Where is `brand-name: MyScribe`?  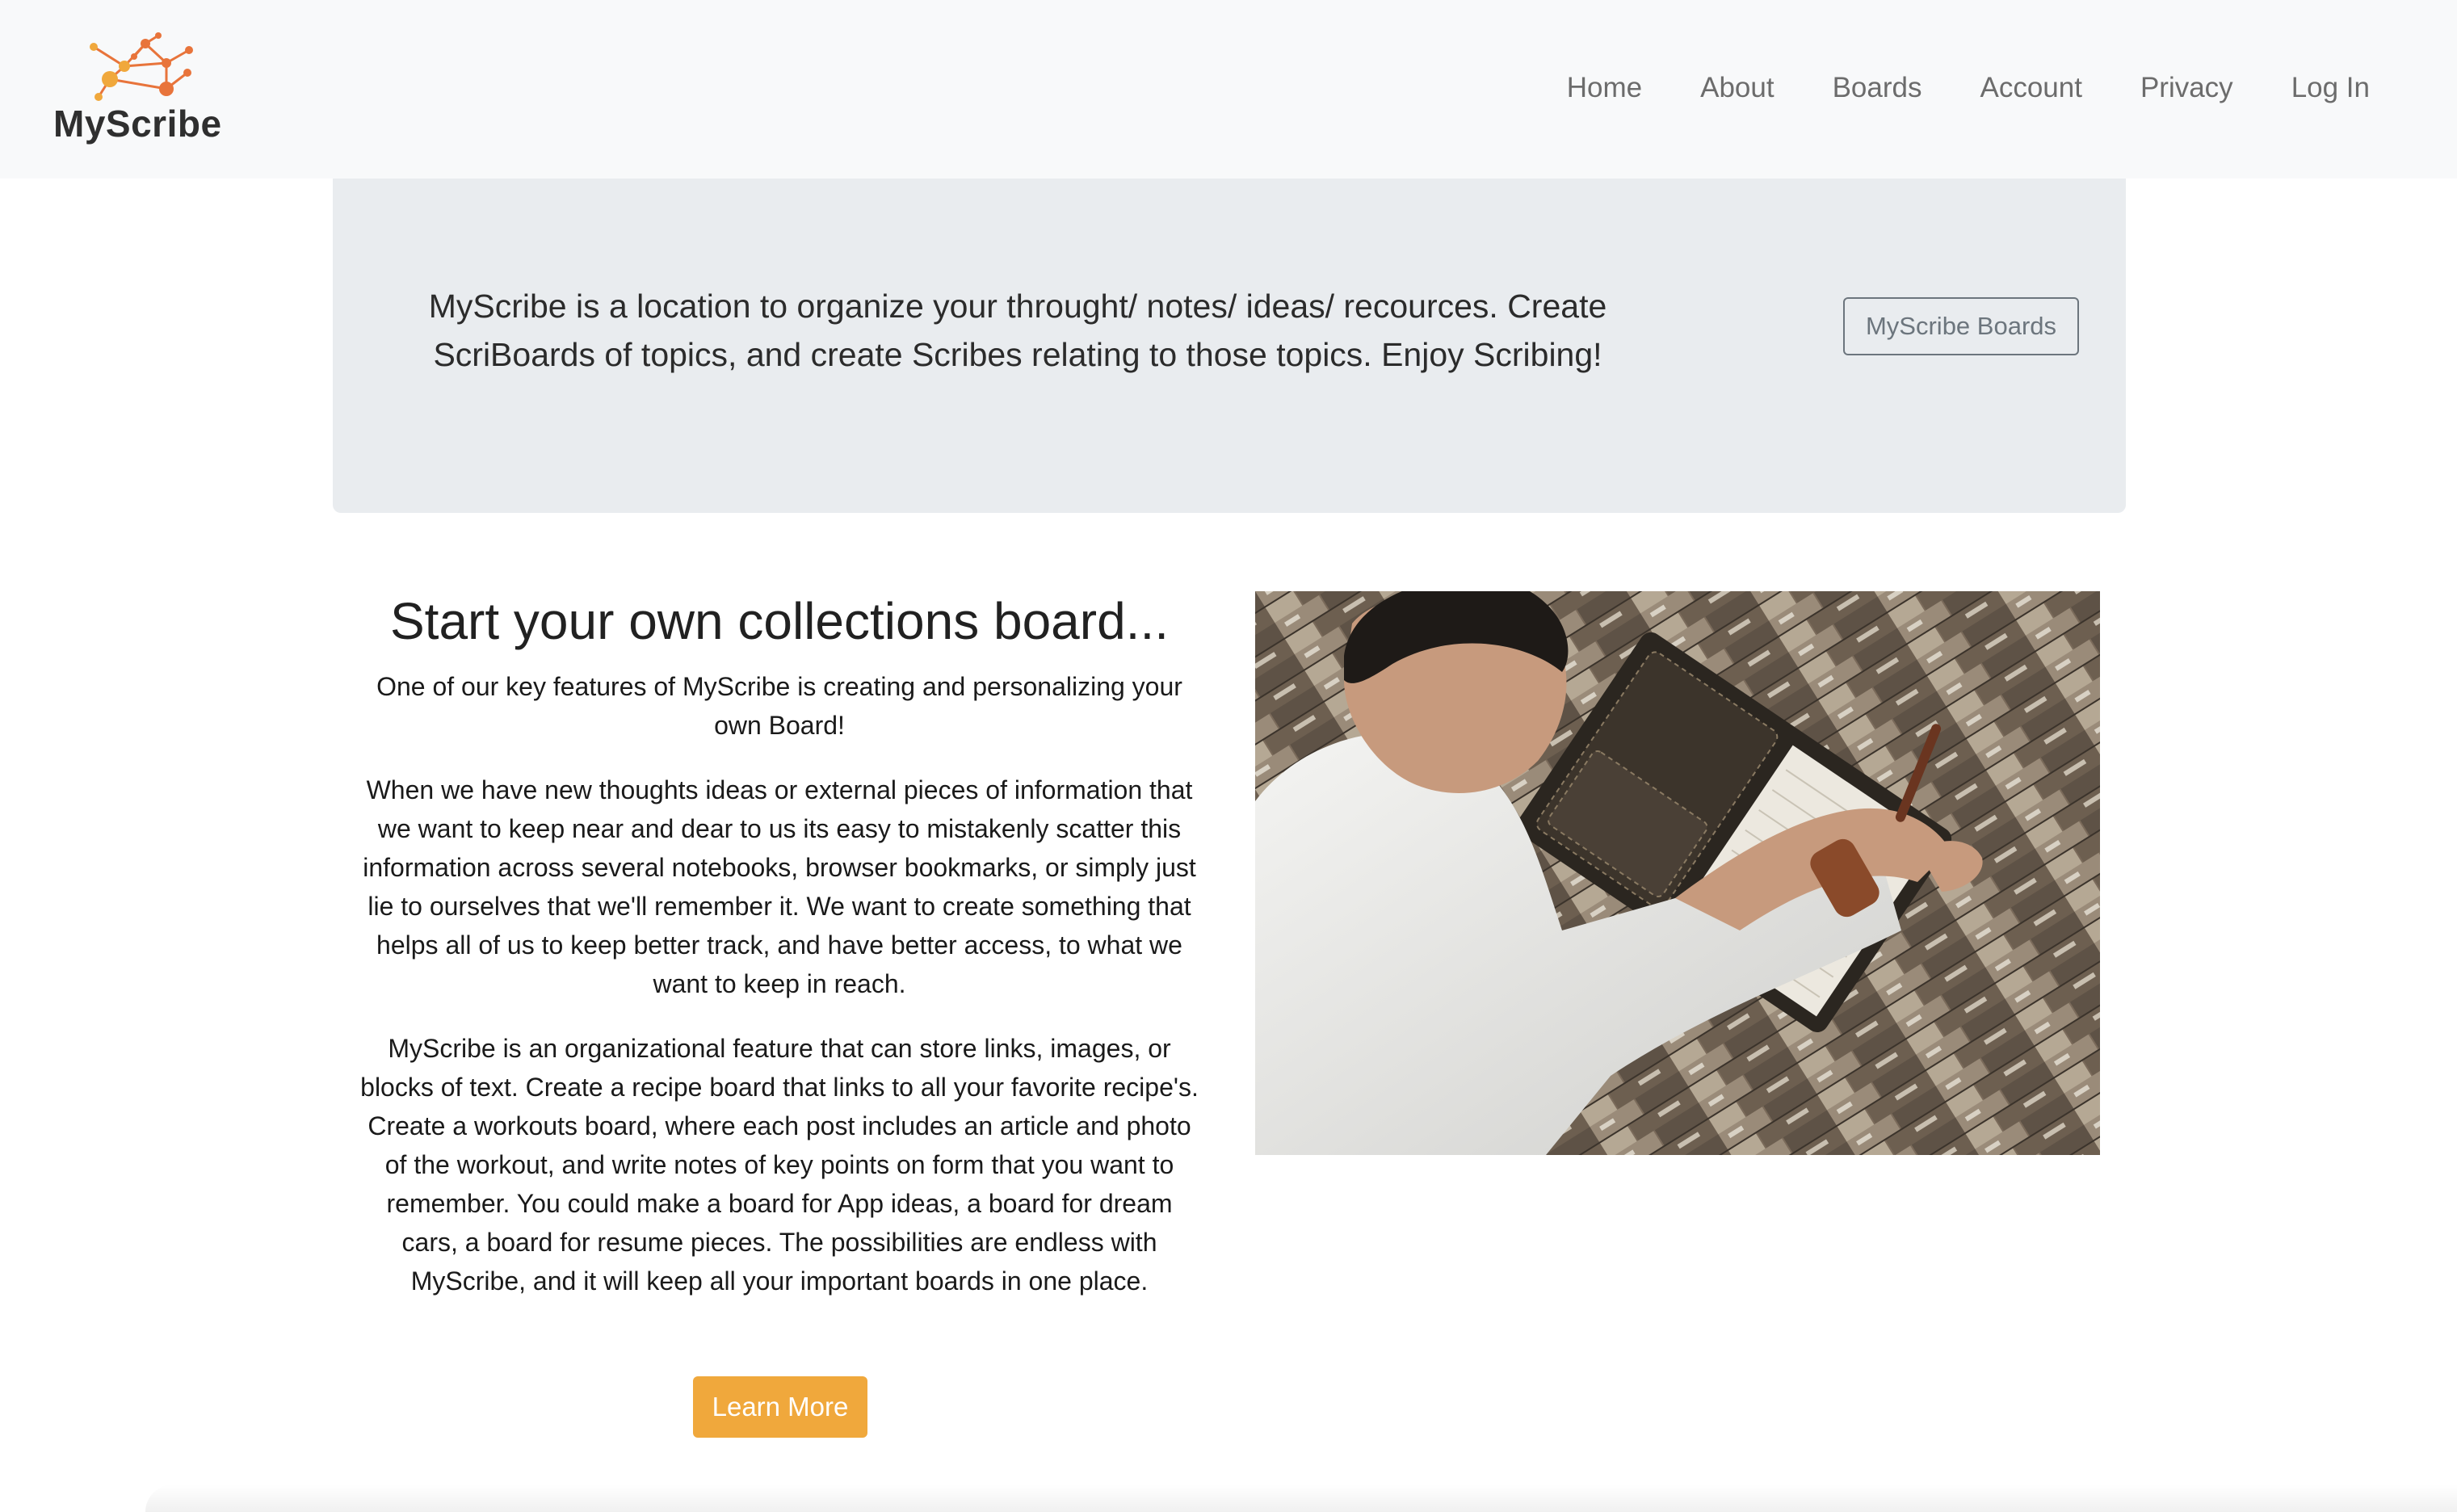
brand-name: MyScribe is located at coordinates (137, 124).